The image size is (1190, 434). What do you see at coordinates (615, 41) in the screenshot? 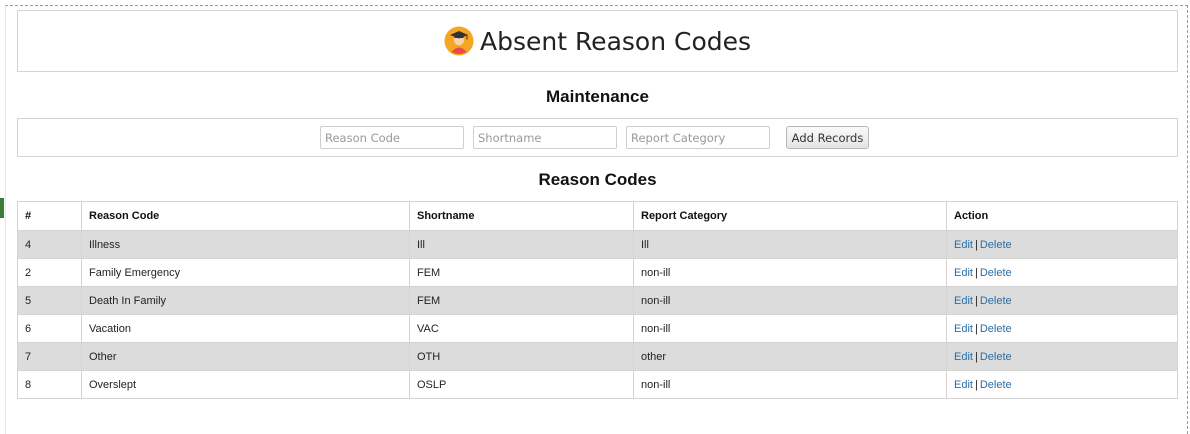
I see `page-title: Absent Reason Codes` at bounding box center [615, 41].